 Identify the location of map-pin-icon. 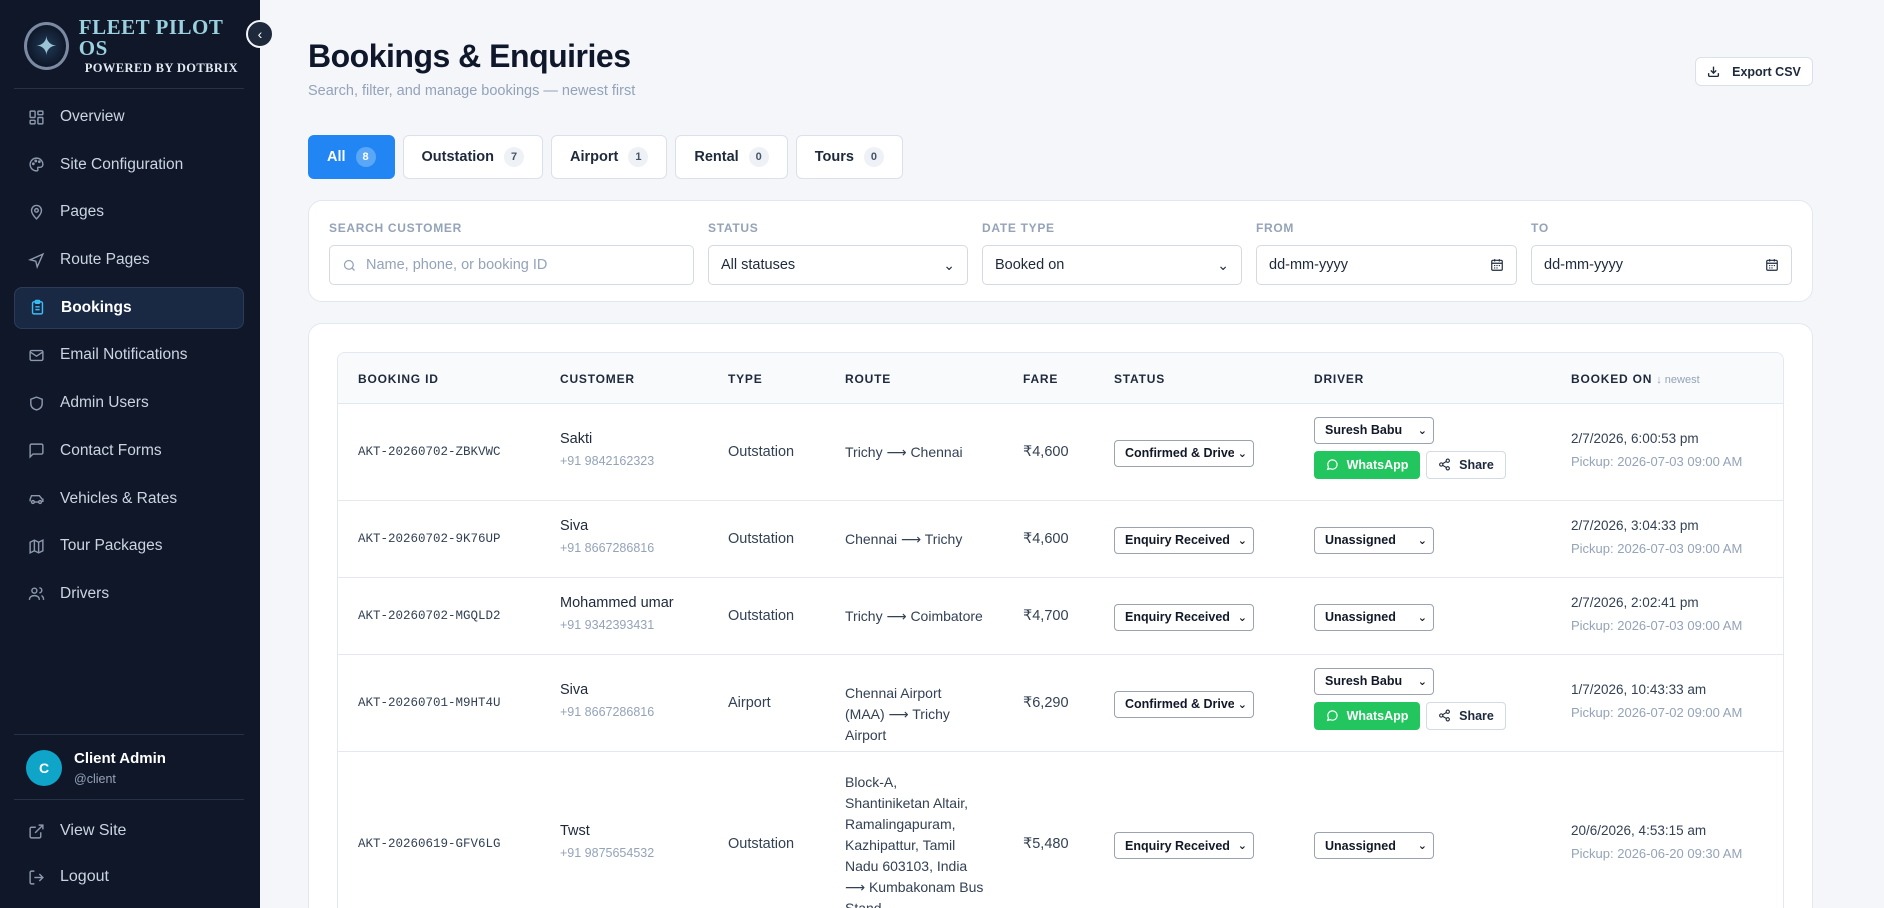
(36, 212).